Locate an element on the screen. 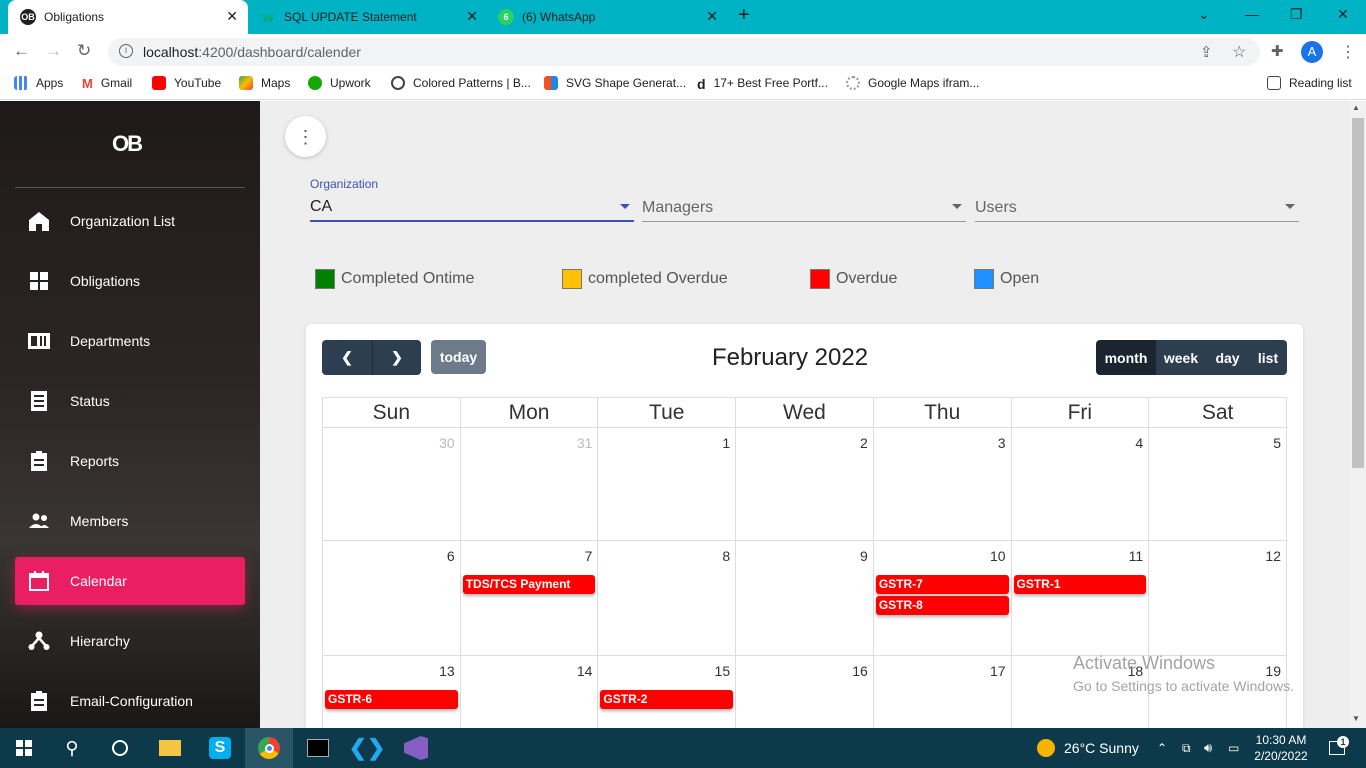 This screenshot has width=1366, height=768. bookmark-apps: Apps is located at coordinates (38, 83).